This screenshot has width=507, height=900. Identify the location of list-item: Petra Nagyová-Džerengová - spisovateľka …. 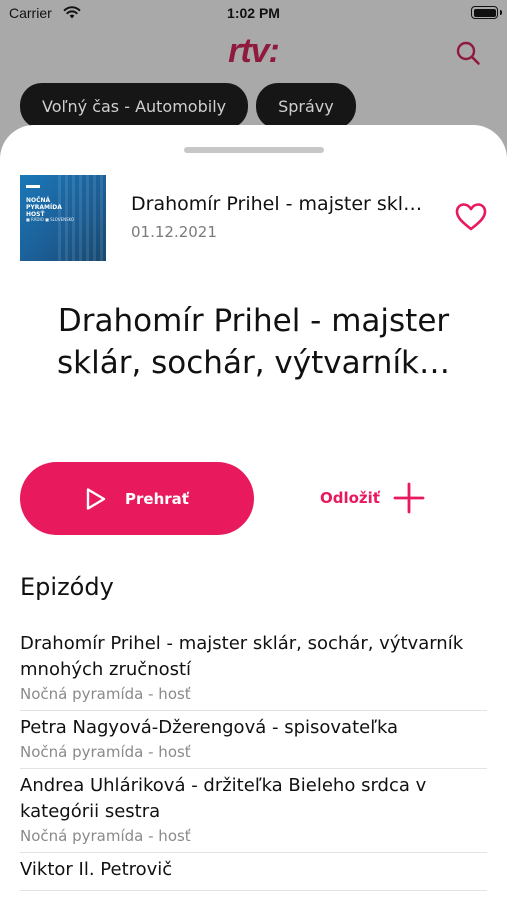
(253, 740).